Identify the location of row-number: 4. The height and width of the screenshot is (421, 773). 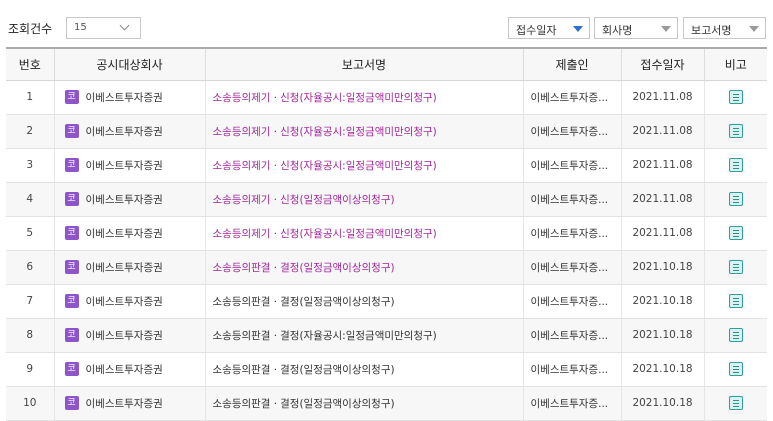
(30, 199).